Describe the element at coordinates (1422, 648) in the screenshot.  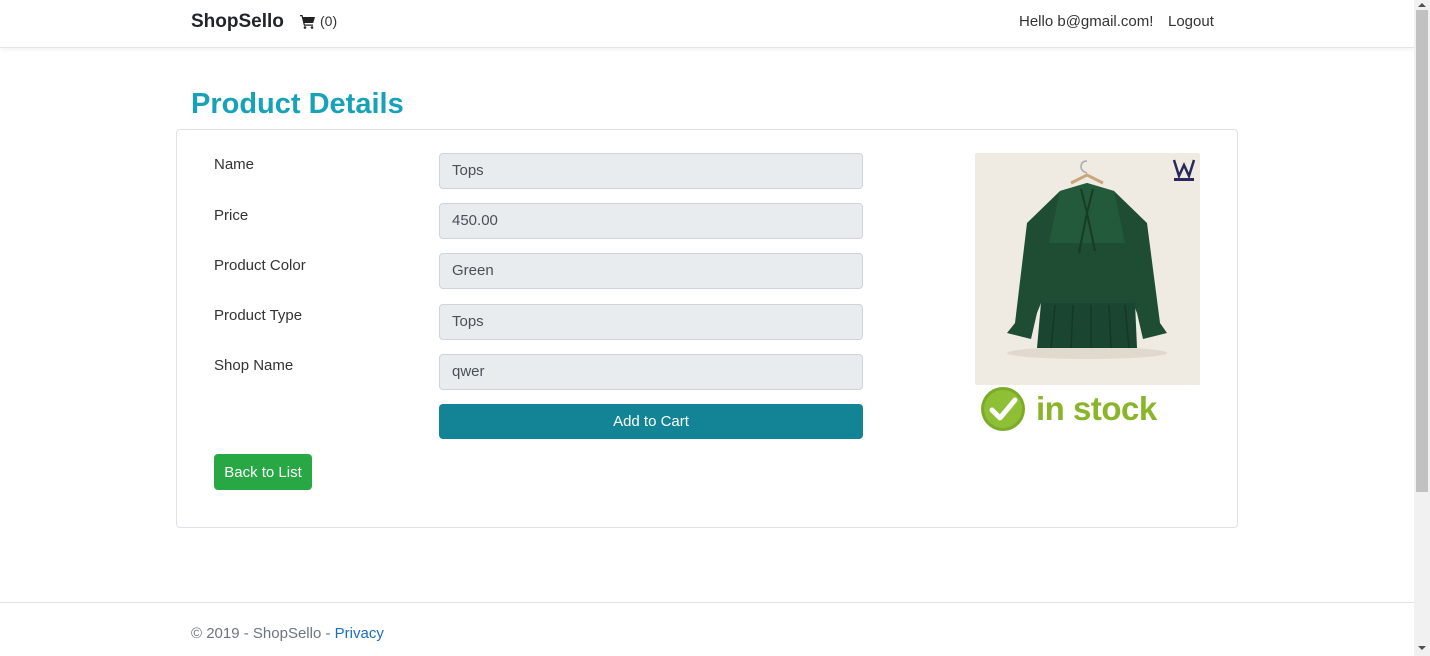
I see `scroll-down-icon` at that location.